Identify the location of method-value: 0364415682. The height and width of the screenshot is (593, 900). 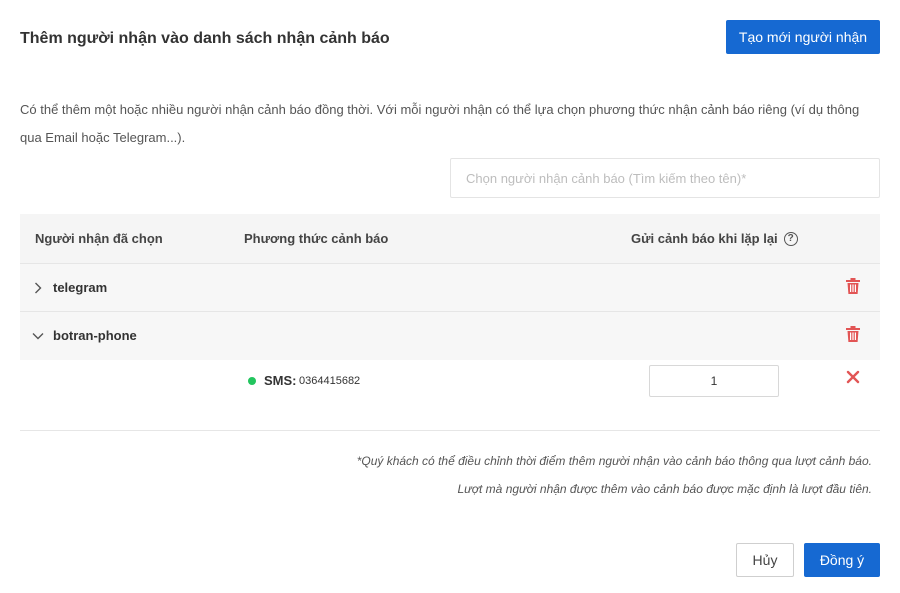
(330, 381).